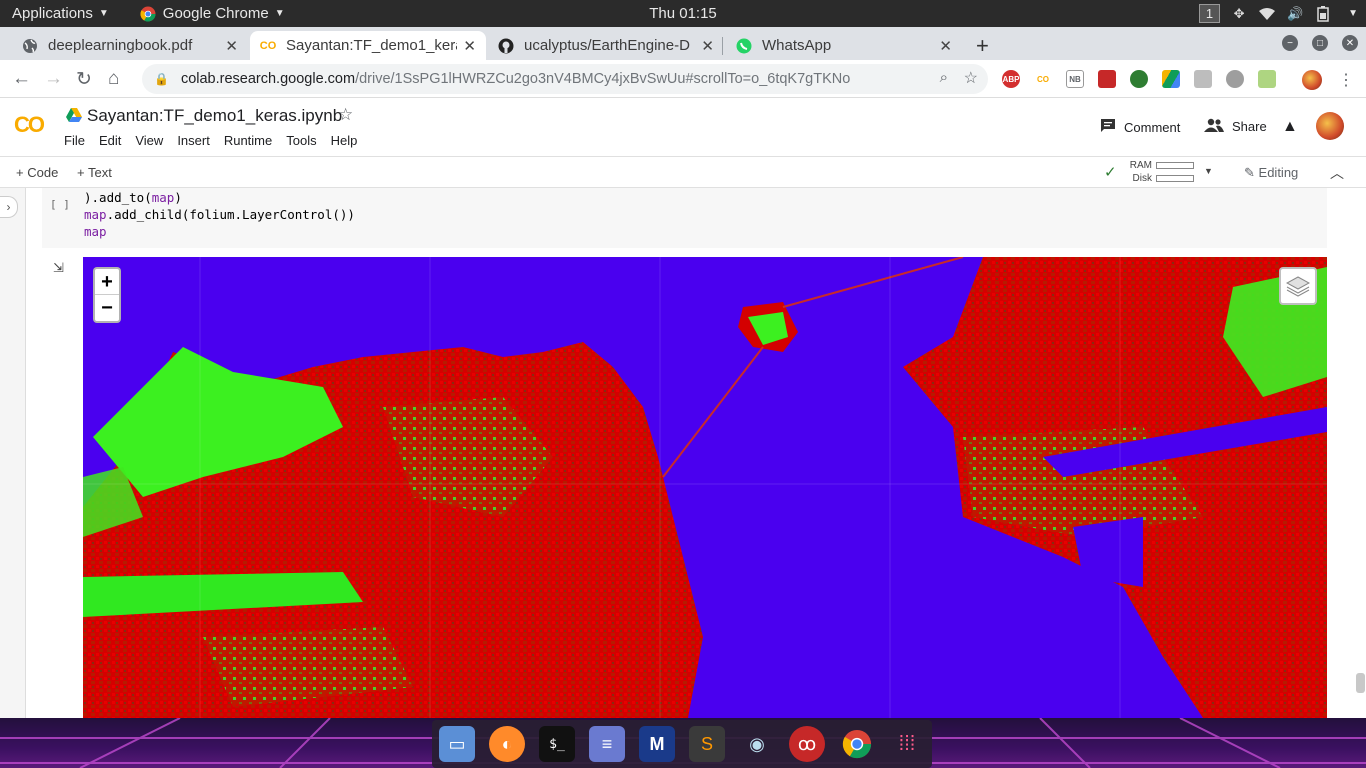 Image resolution: width=1366 pixels, height=768 pixels. Describe the element at coordinates (757, 744) in the screenshot. I see `eye-icon: ◉` at that location.